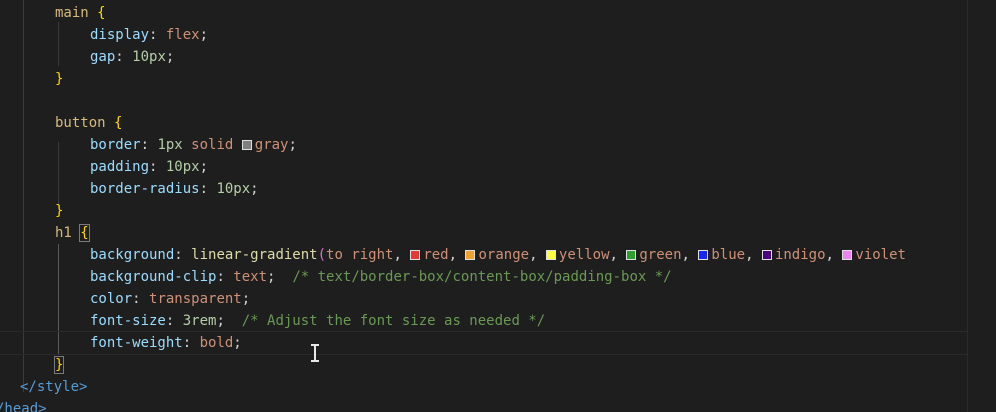 This screenshot has height=412, width=996. Describe the element at coordinates (880, 255) in the screenshot. I see `value: violet` at that location.